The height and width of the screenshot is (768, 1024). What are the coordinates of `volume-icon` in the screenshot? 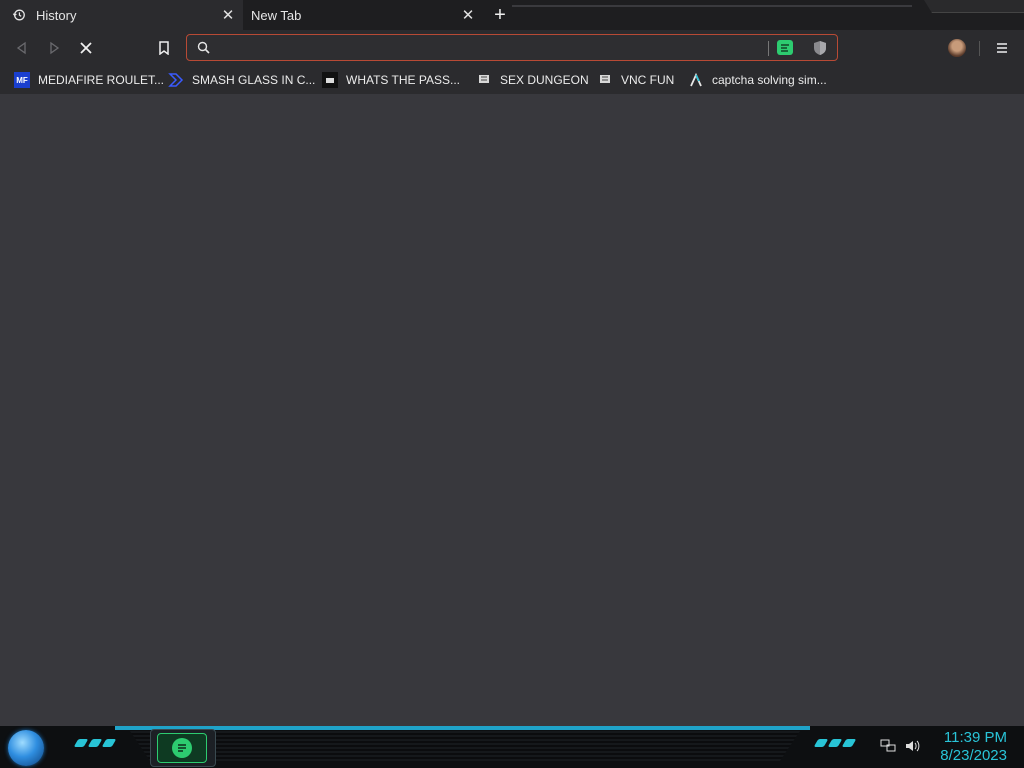 It's located at (912, 746).